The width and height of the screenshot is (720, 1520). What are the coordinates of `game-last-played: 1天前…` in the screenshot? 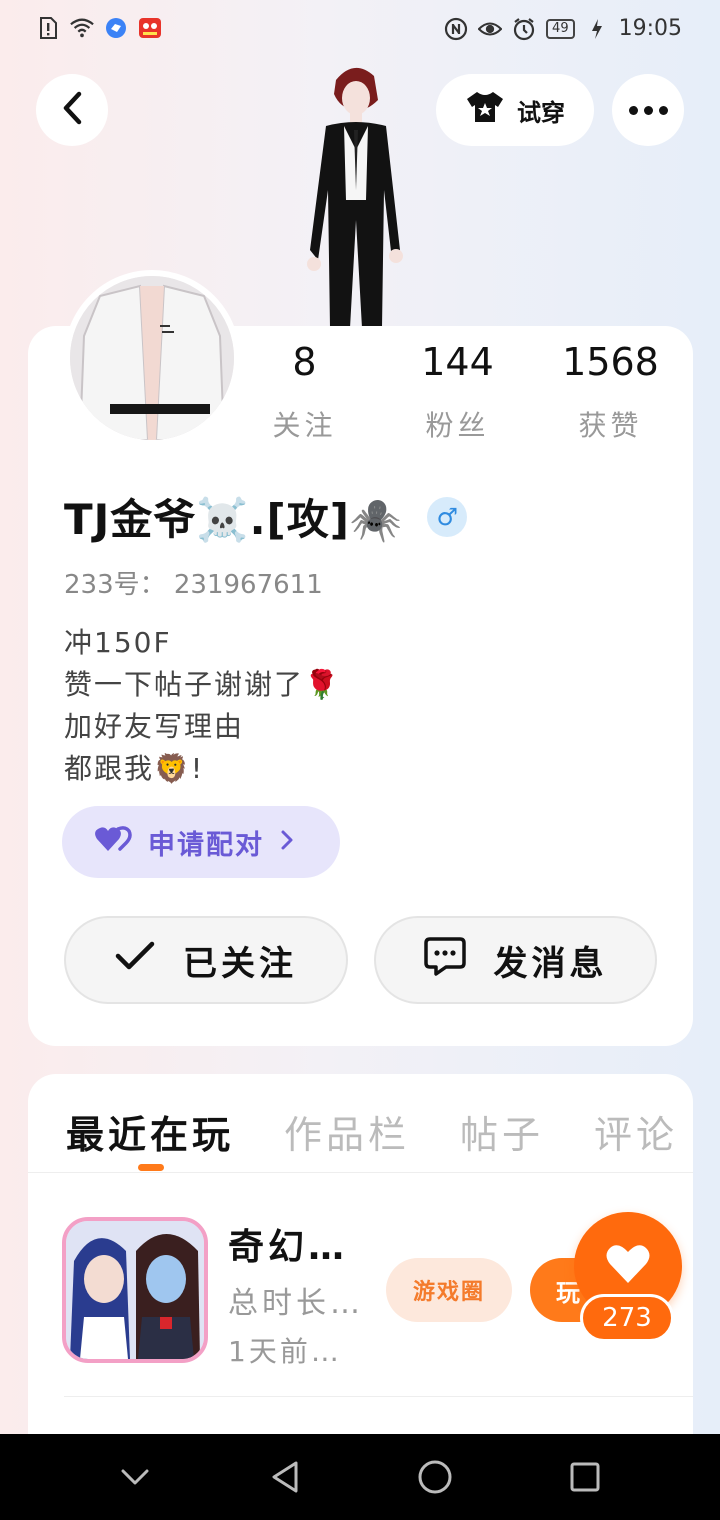 It's located at (285, 1351).